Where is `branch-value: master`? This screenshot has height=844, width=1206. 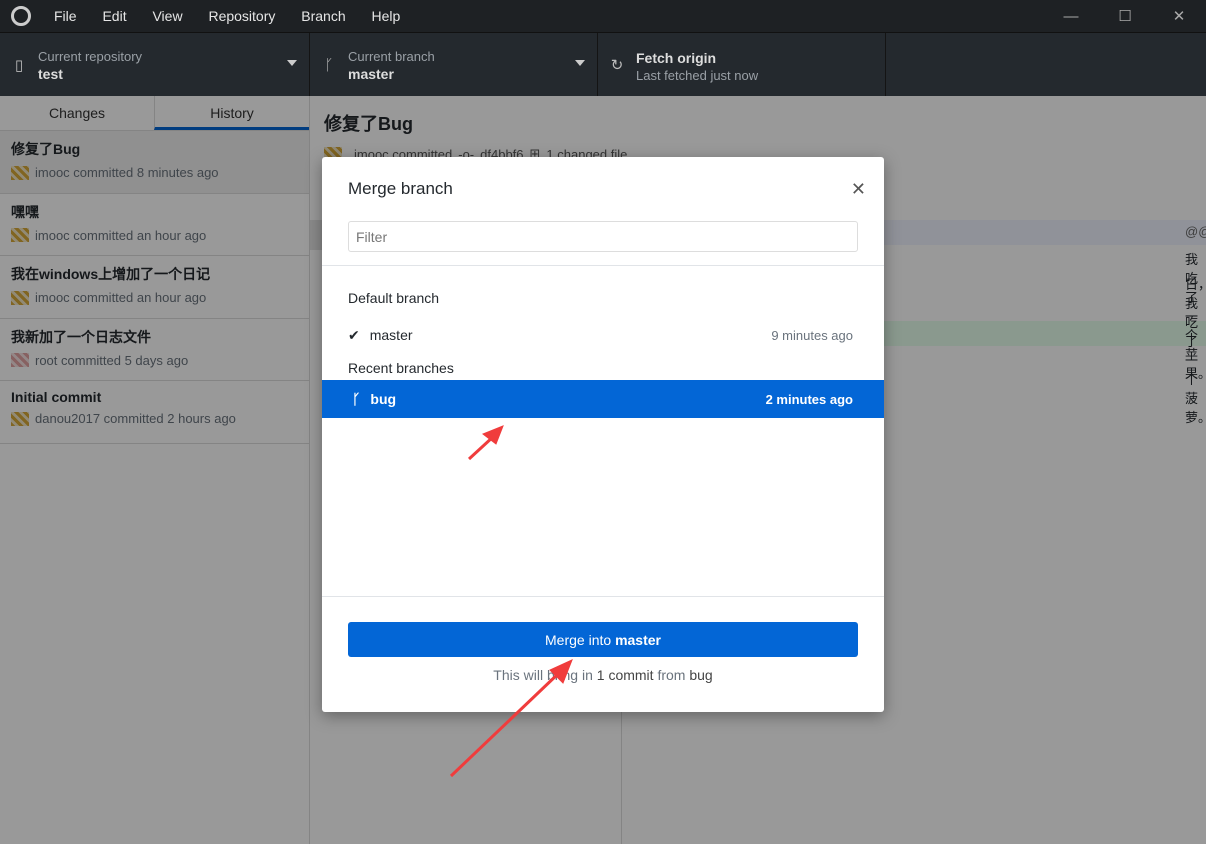
branch-value: master is located at coordinates (371, 73).